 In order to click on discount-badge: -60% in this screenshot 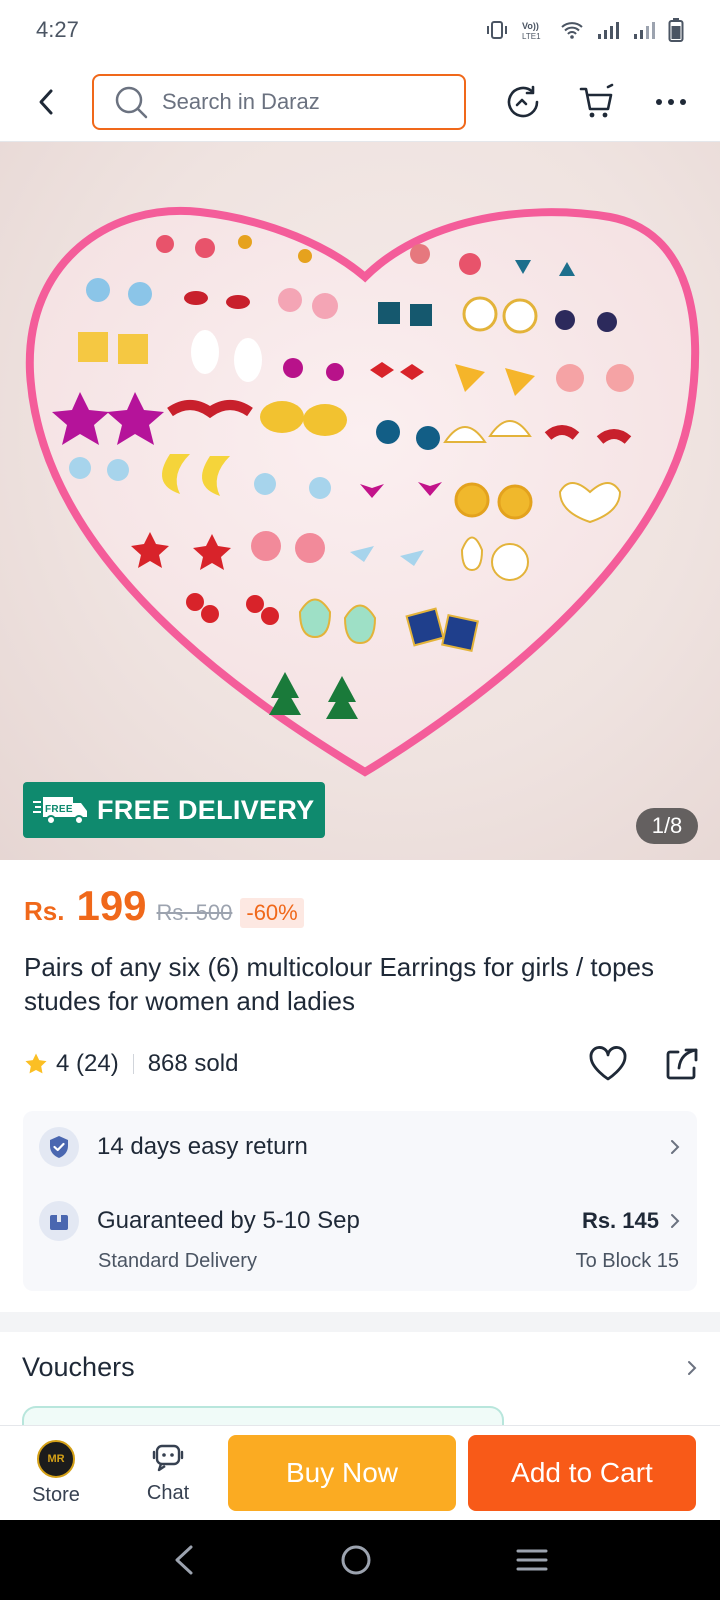, I will do `click(272, 913)`.